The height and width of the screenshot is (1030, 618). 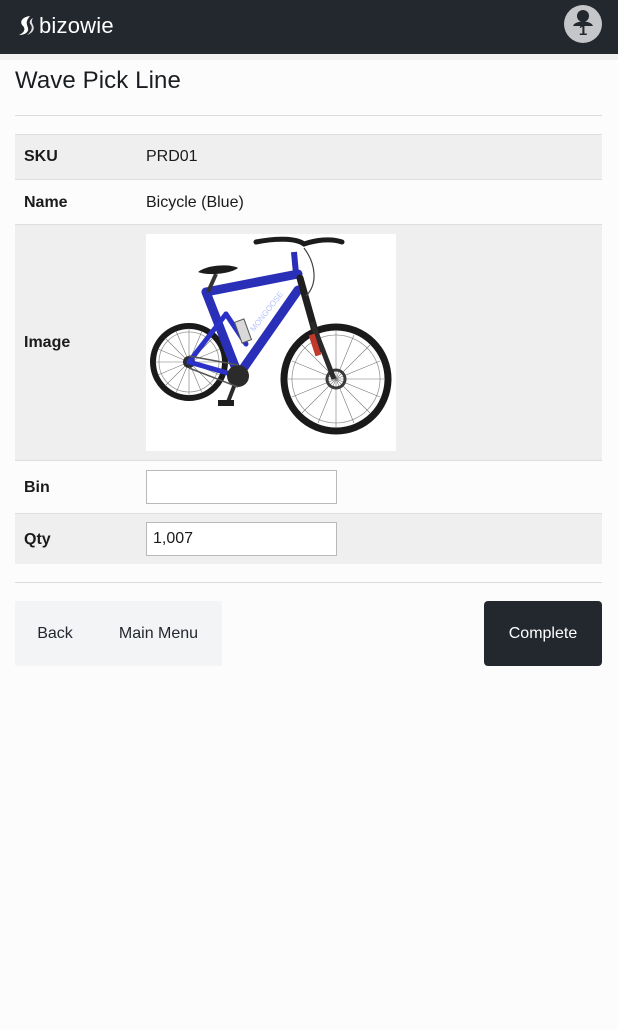 I want to click on image-label: Image, so click(x=47, y=342).